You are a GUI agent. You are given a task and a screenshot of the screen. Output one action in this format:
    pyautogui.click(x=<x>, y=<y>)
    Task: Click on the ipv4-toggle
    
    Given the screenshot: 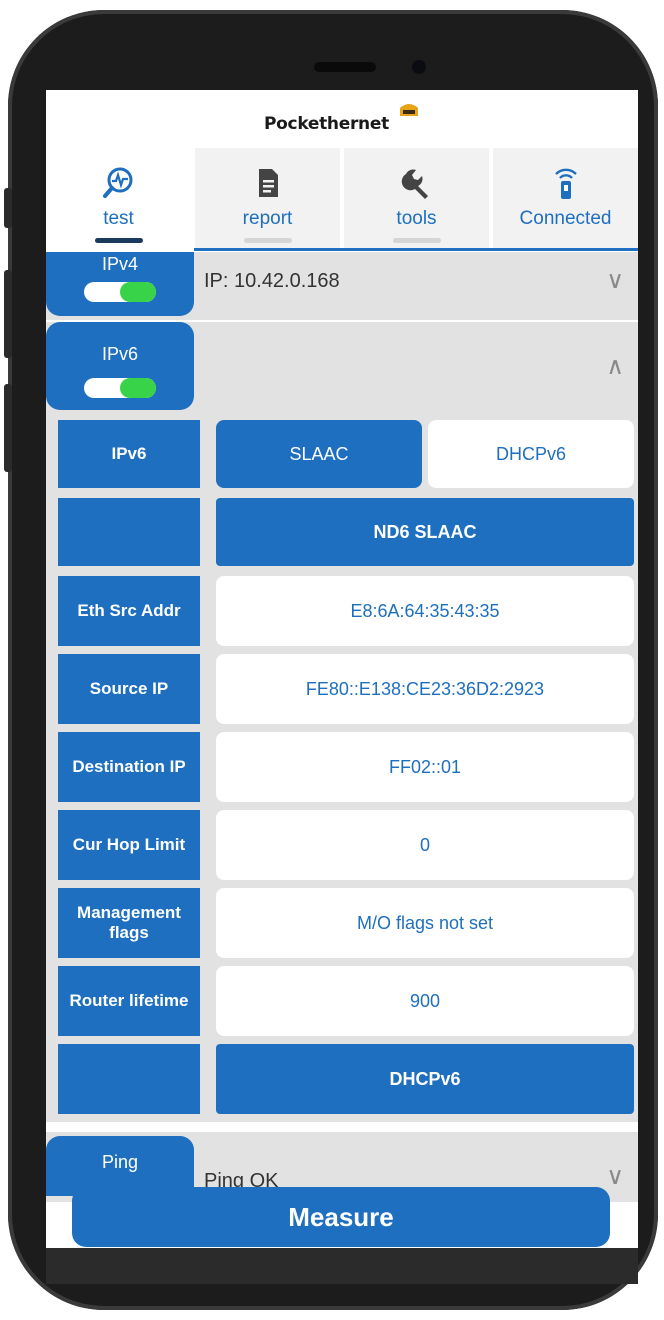 What is the action you would take?
    pyautogui.click(x=120, y=292)
    